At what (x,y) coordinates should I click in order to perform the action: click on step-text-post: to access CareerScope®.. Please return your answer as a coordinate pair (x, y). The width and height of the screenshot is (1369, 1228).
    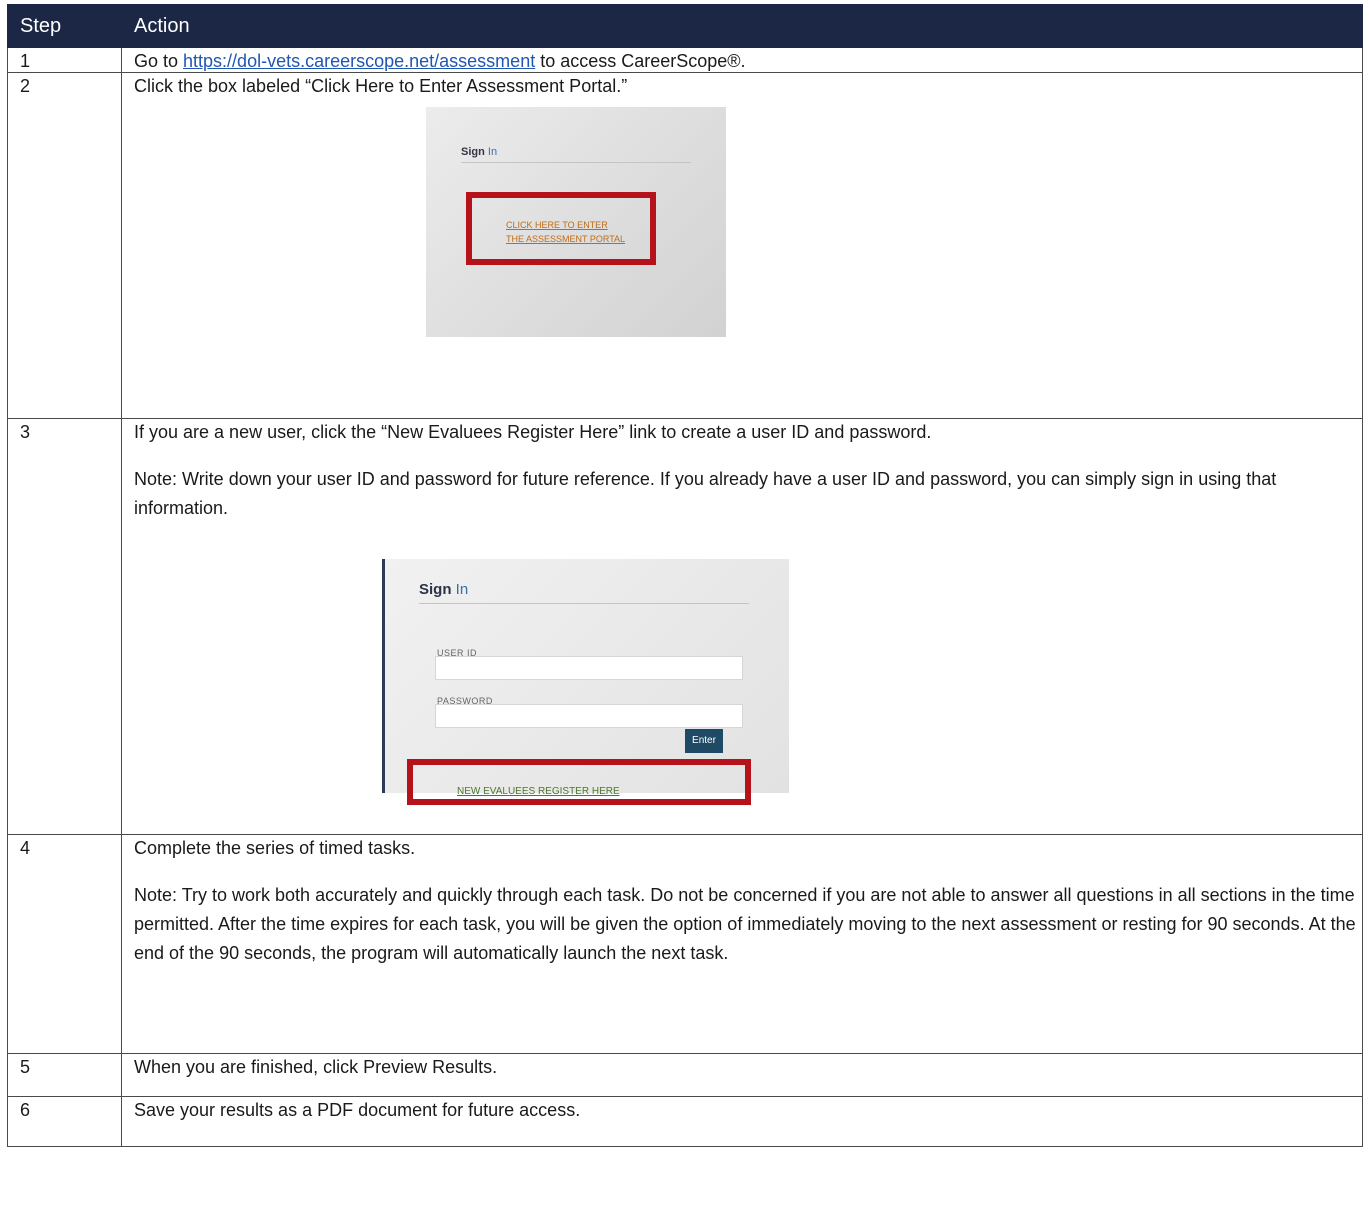
    Looking at the image, I should click on (640, 61).